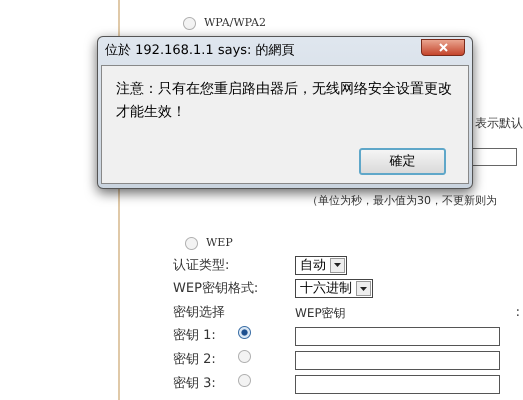 This screenshot has height=400, width=523. I want to click on close-button, so click(443, 47).